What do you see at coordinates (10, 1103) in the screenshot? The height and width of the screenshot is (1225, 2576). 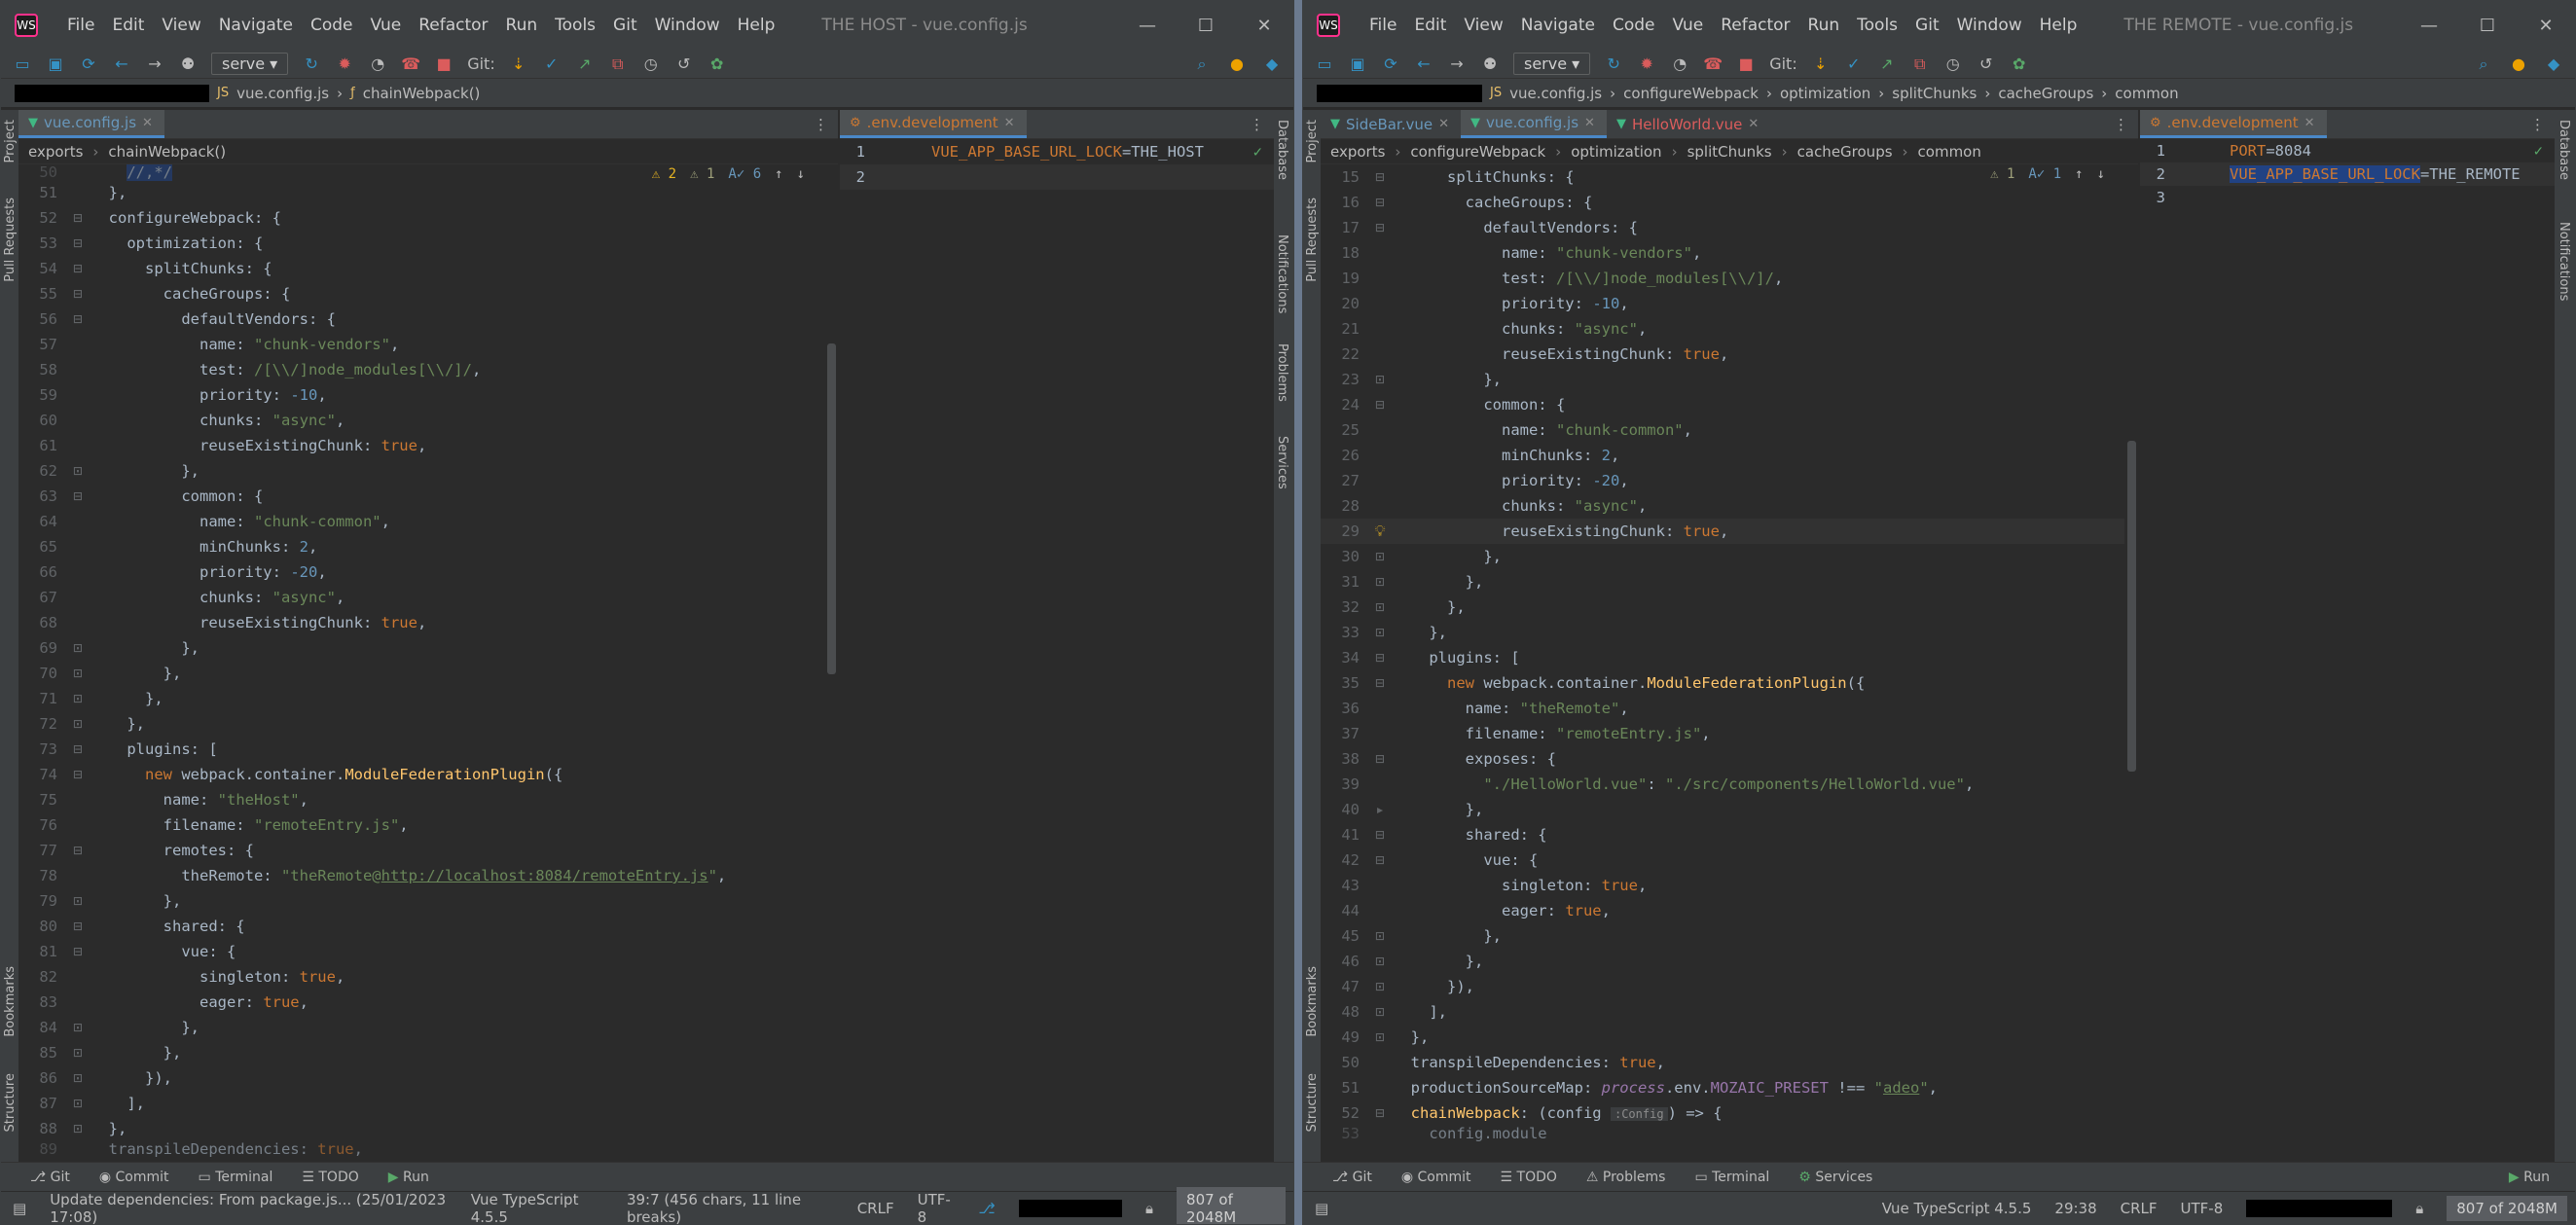 I see `tool-structure: Structure` at bounding box center [10, 1103].